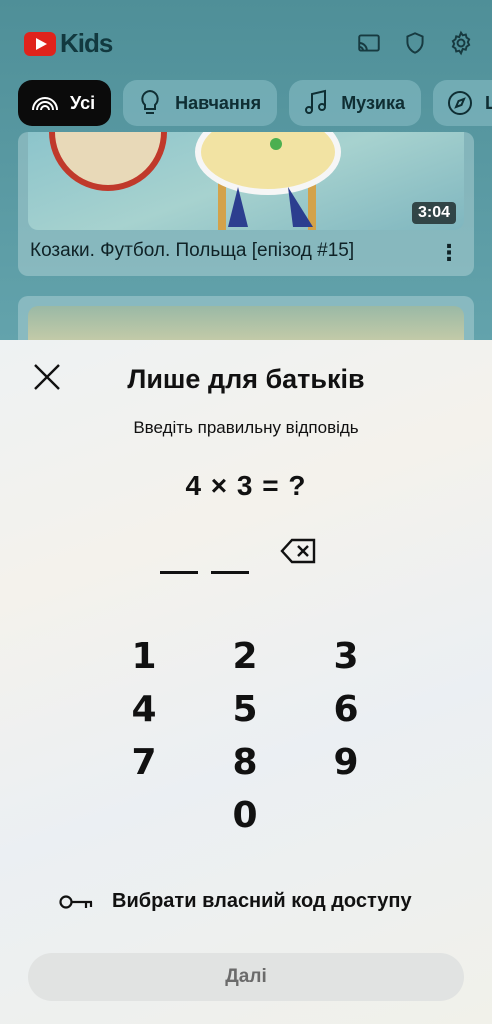 The image size is (492, 1024). What do you see at coordinates (369, 43) in the screenshot?
I see `cast-icon` at bounding box center [369, 43].